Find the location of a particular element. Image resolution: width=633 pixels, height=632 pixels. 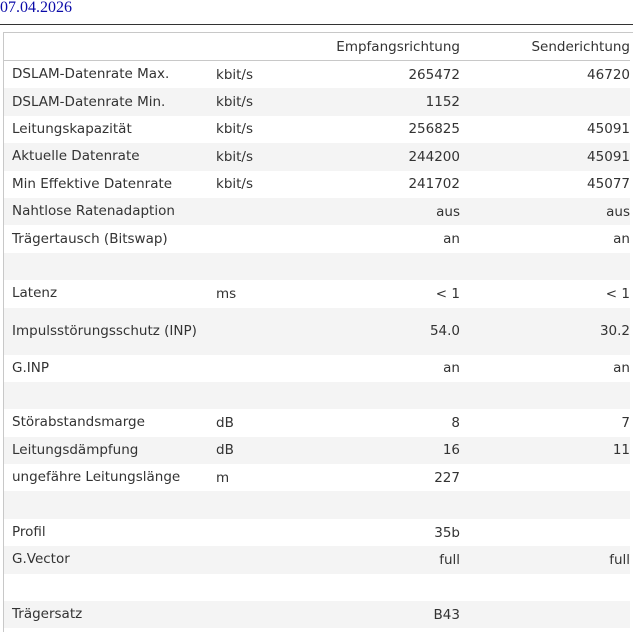

table-row: G.Vector full full is located at coordinates (317, 560).